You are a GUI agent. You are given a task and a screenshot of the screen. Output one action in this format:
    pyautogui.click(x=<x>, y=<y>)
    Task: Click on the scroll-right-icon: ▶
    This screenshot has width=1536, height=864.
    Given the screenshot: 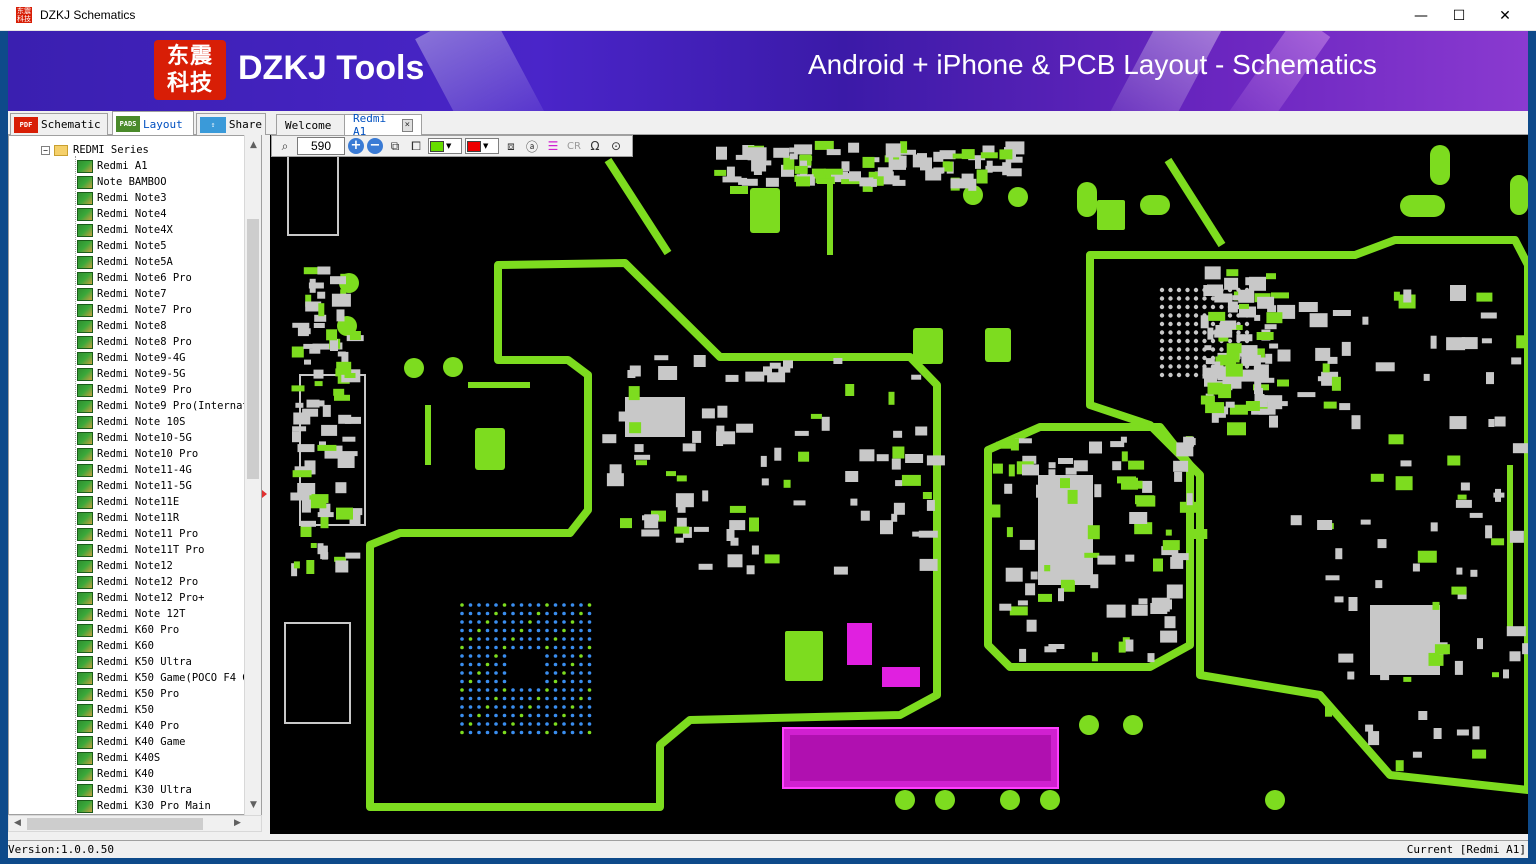 What is the action you would take?
    pyautogui.click(x=237, y=823)
    